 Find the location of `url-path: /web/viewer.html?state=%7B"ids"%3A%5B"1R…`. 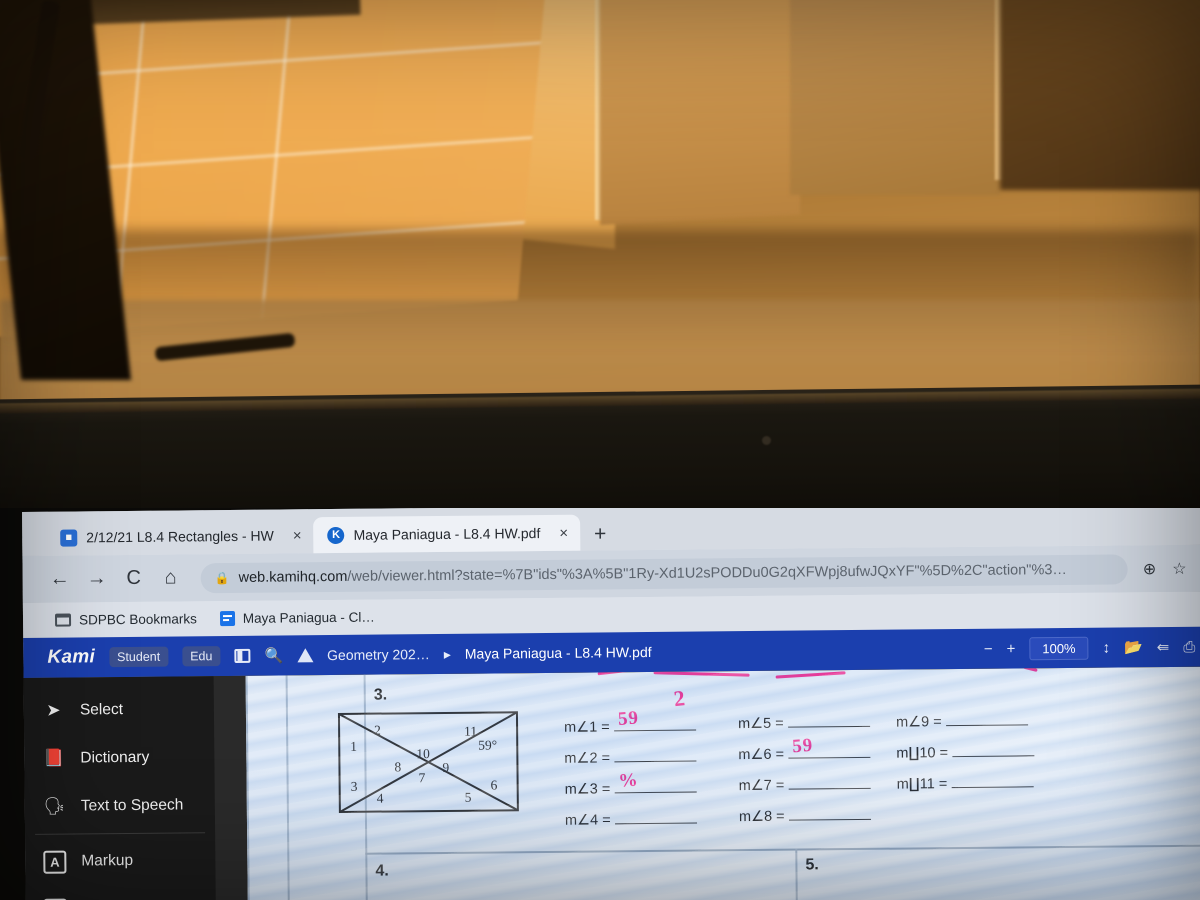

url-path: /web/viewer.html?state=%7B"ids"%3A%5B"1R… is located at coordinates (707, 573).